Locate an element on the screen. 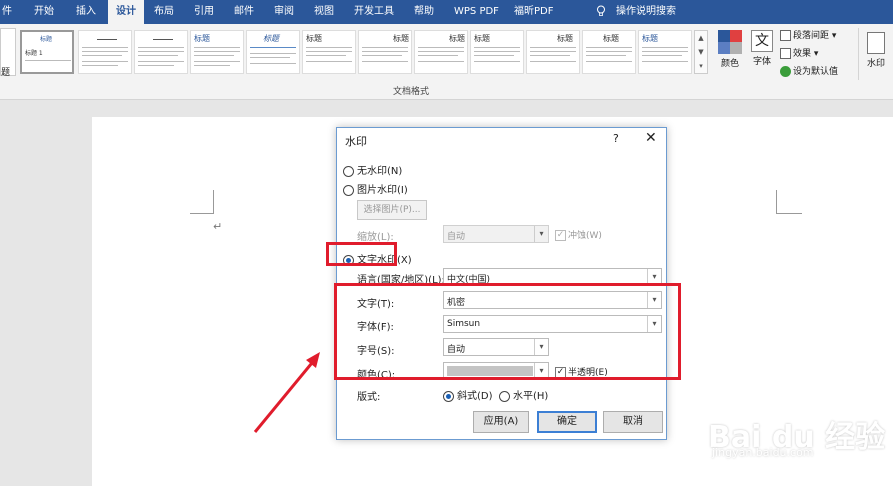 Image resolution: width=893 pixels, height=486 pixels. washout-checkbox: ✓ 冲蚀(W) is located at coordinates (578, 234).